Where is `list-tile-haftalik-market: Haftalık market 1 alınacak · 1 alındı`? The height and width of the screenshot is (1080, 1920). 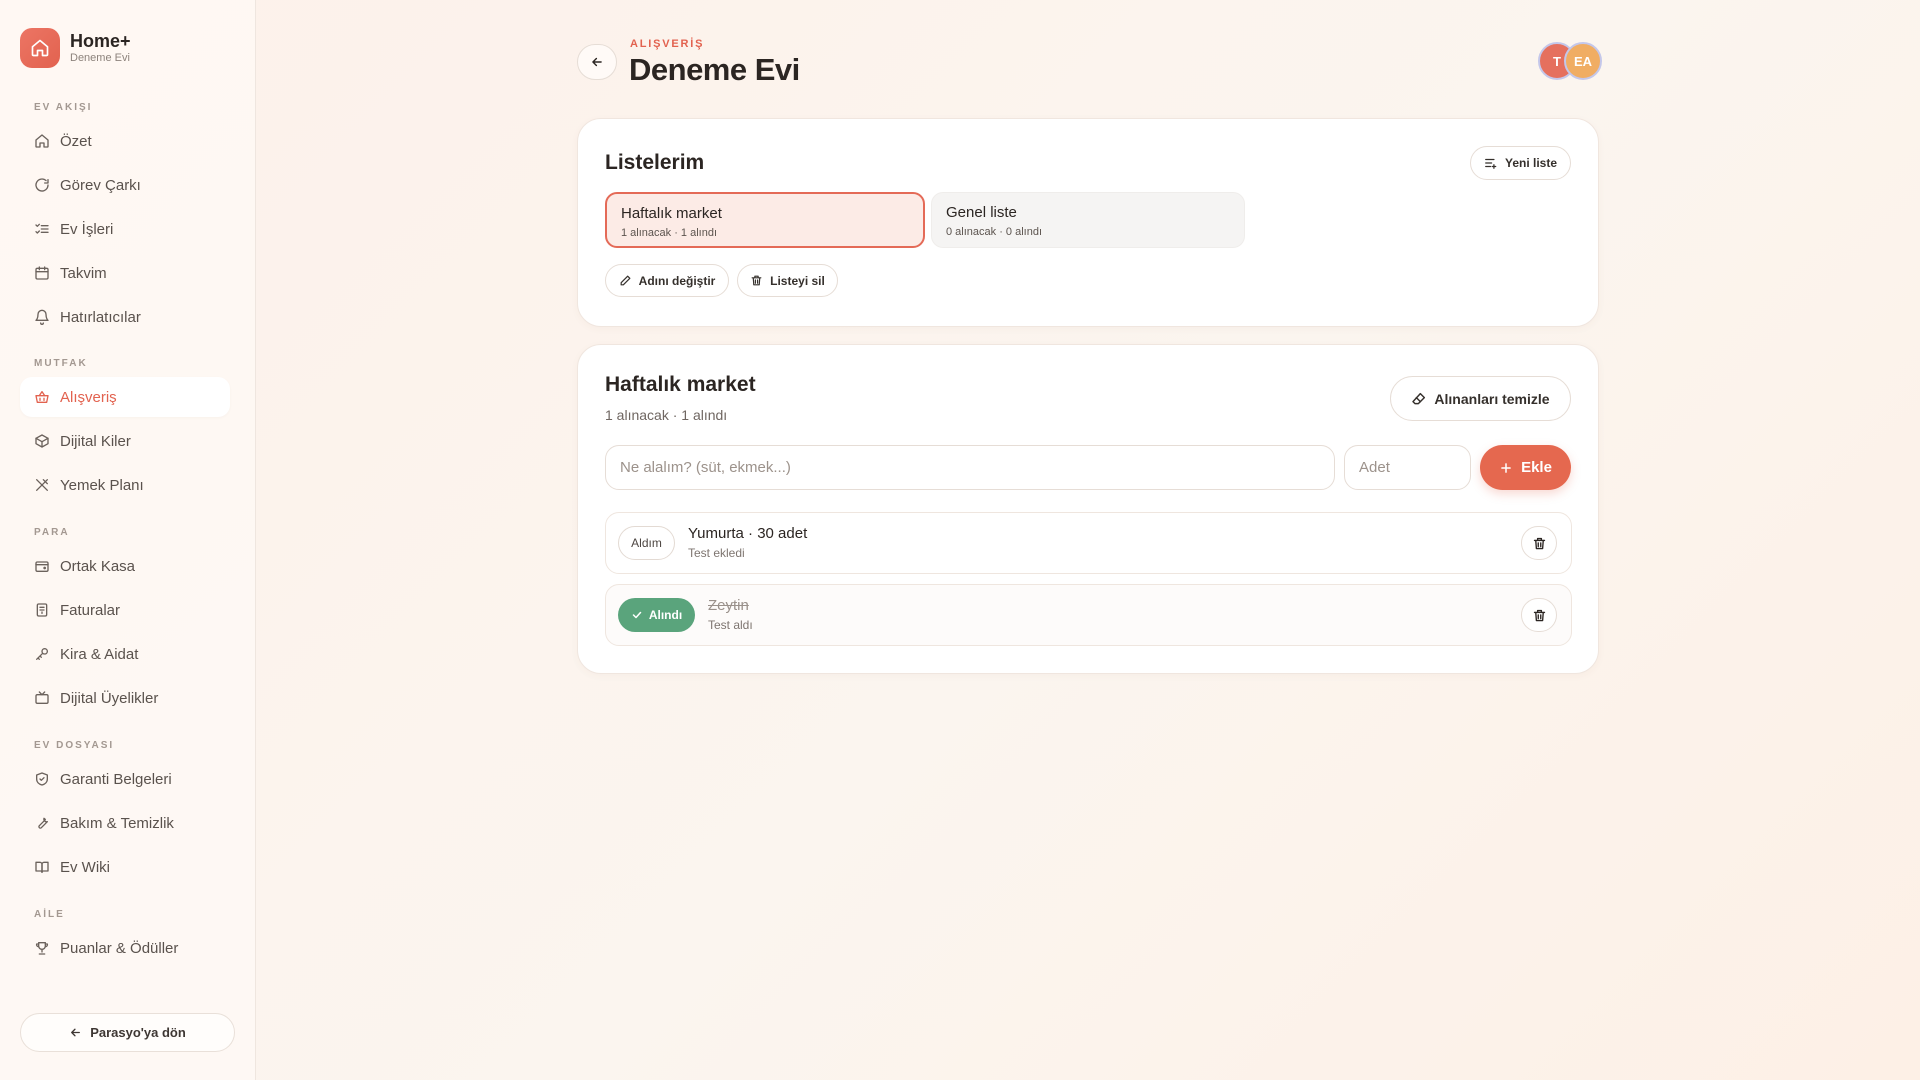 list-tile-haftalik-market: Haftalık market 1 alınacak · 1 alındı is located at coordinates (765, 220).